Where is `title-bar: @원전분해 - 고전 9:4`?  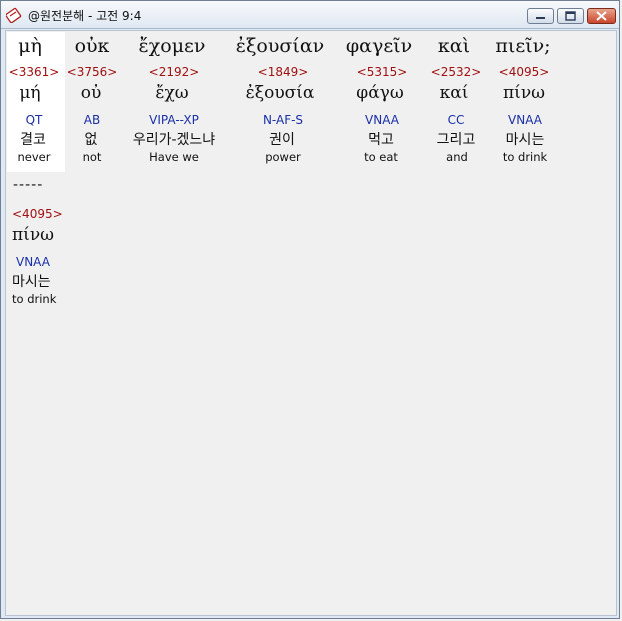
title-bar: @원전분해 - 고전 9:4 is located at coordinates (310, 15).